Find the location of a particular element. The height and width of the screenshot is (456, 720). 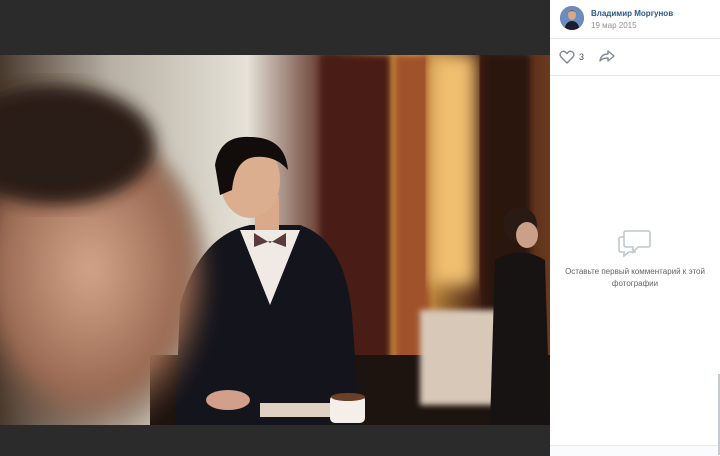

actions-bar: 3 is located at coordinates (635, 57).